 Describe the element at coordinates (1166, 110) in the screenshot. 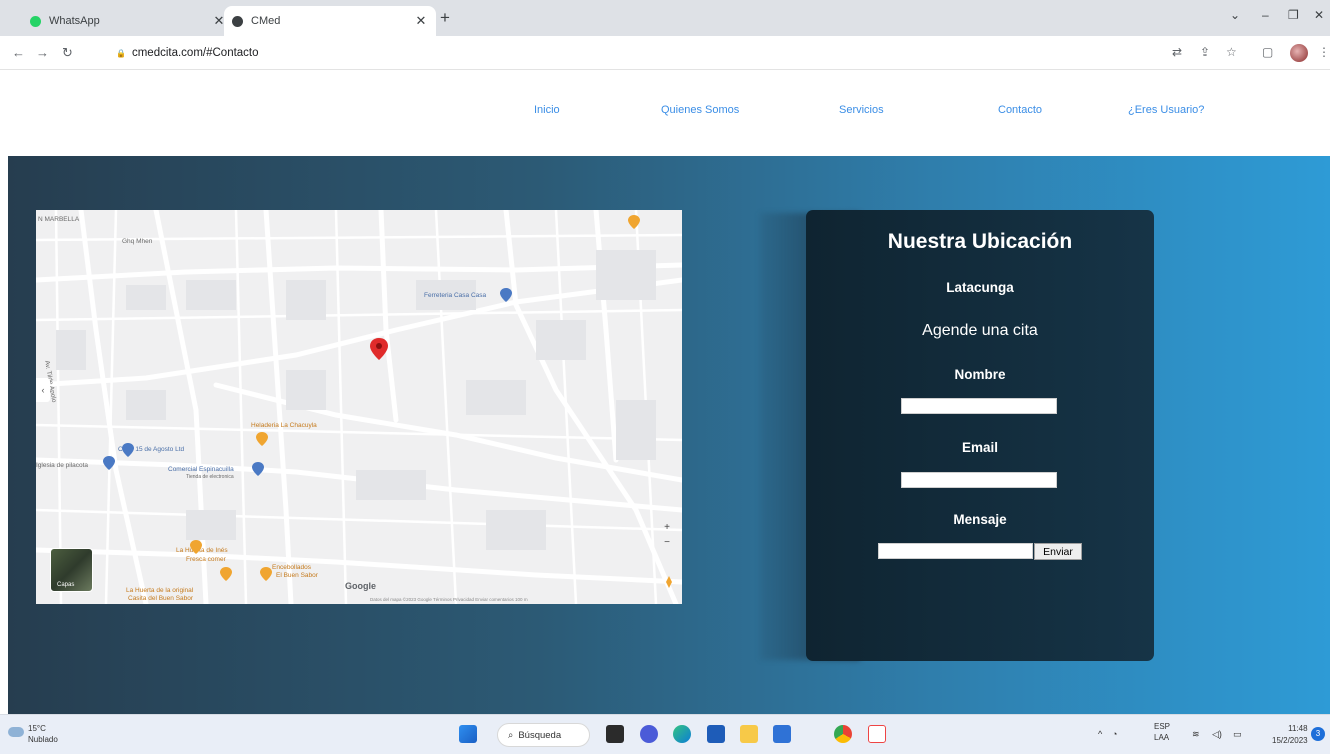

I see `nav-eres-usuario: ¿Eres Usuario?` at that location.